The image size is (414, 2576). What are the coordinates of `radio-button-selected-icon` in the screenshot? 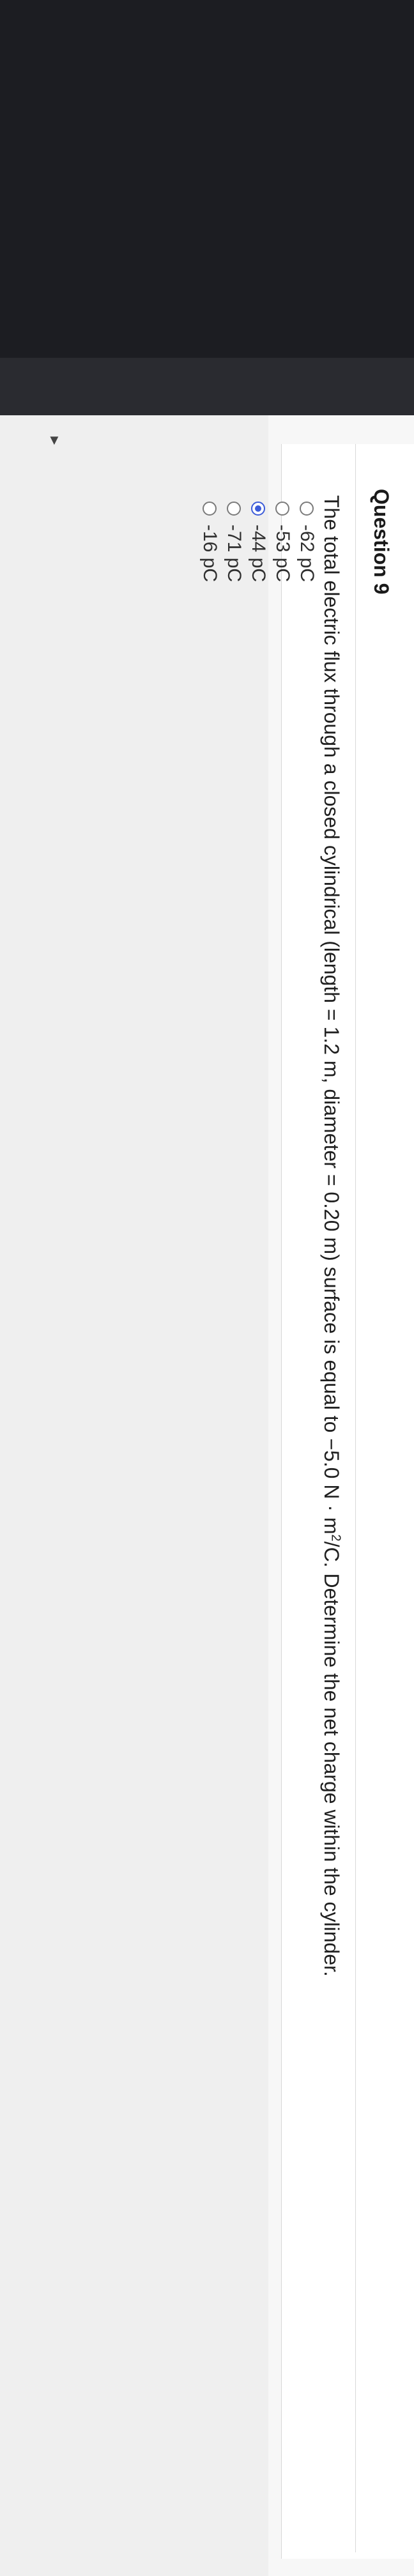 It's located at (258, 509).